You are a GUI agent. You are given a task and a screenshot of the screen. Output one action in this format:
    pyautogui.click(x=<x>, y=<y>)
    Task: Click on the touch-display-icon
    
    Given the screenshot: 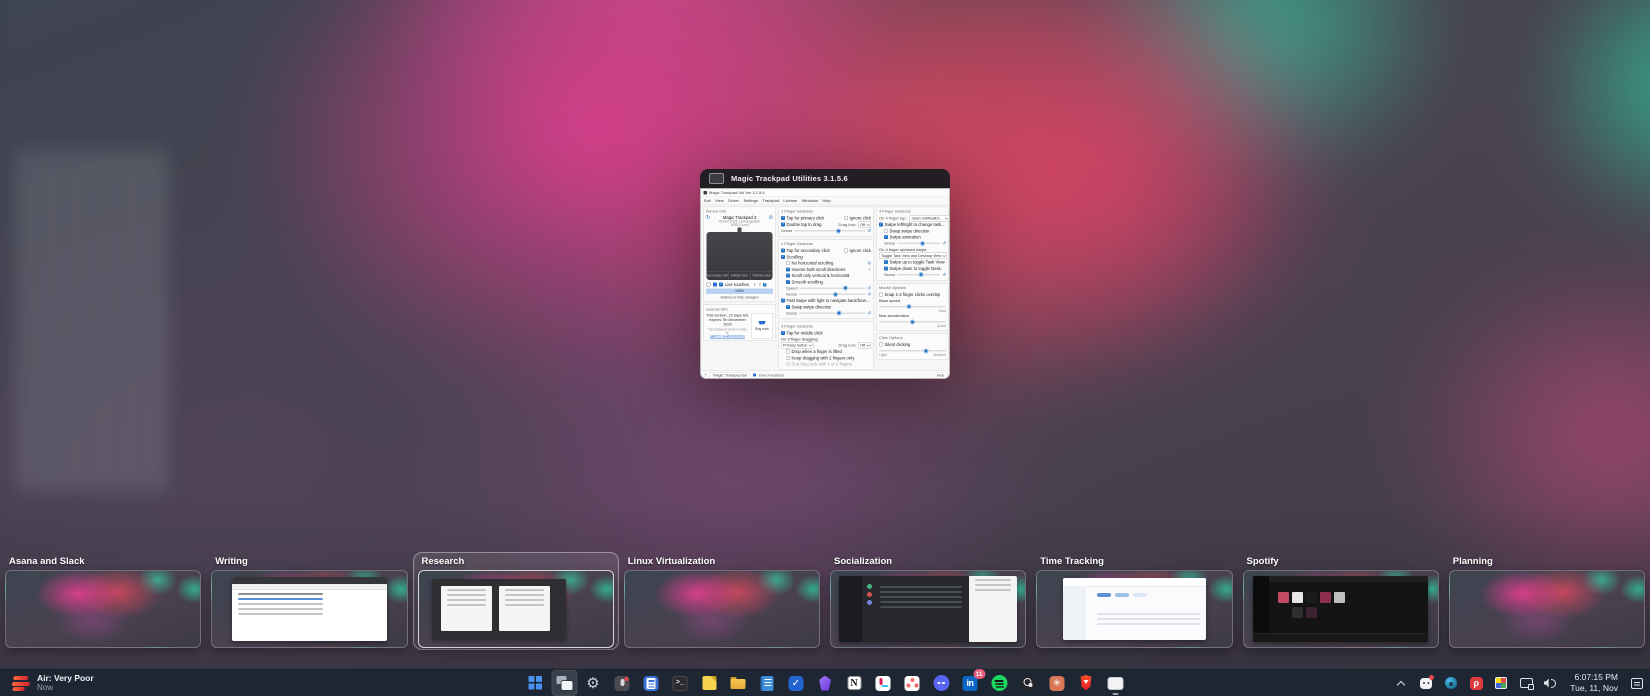 What is the action you would take?
    pyautogui.click(x=715, y=284)
    